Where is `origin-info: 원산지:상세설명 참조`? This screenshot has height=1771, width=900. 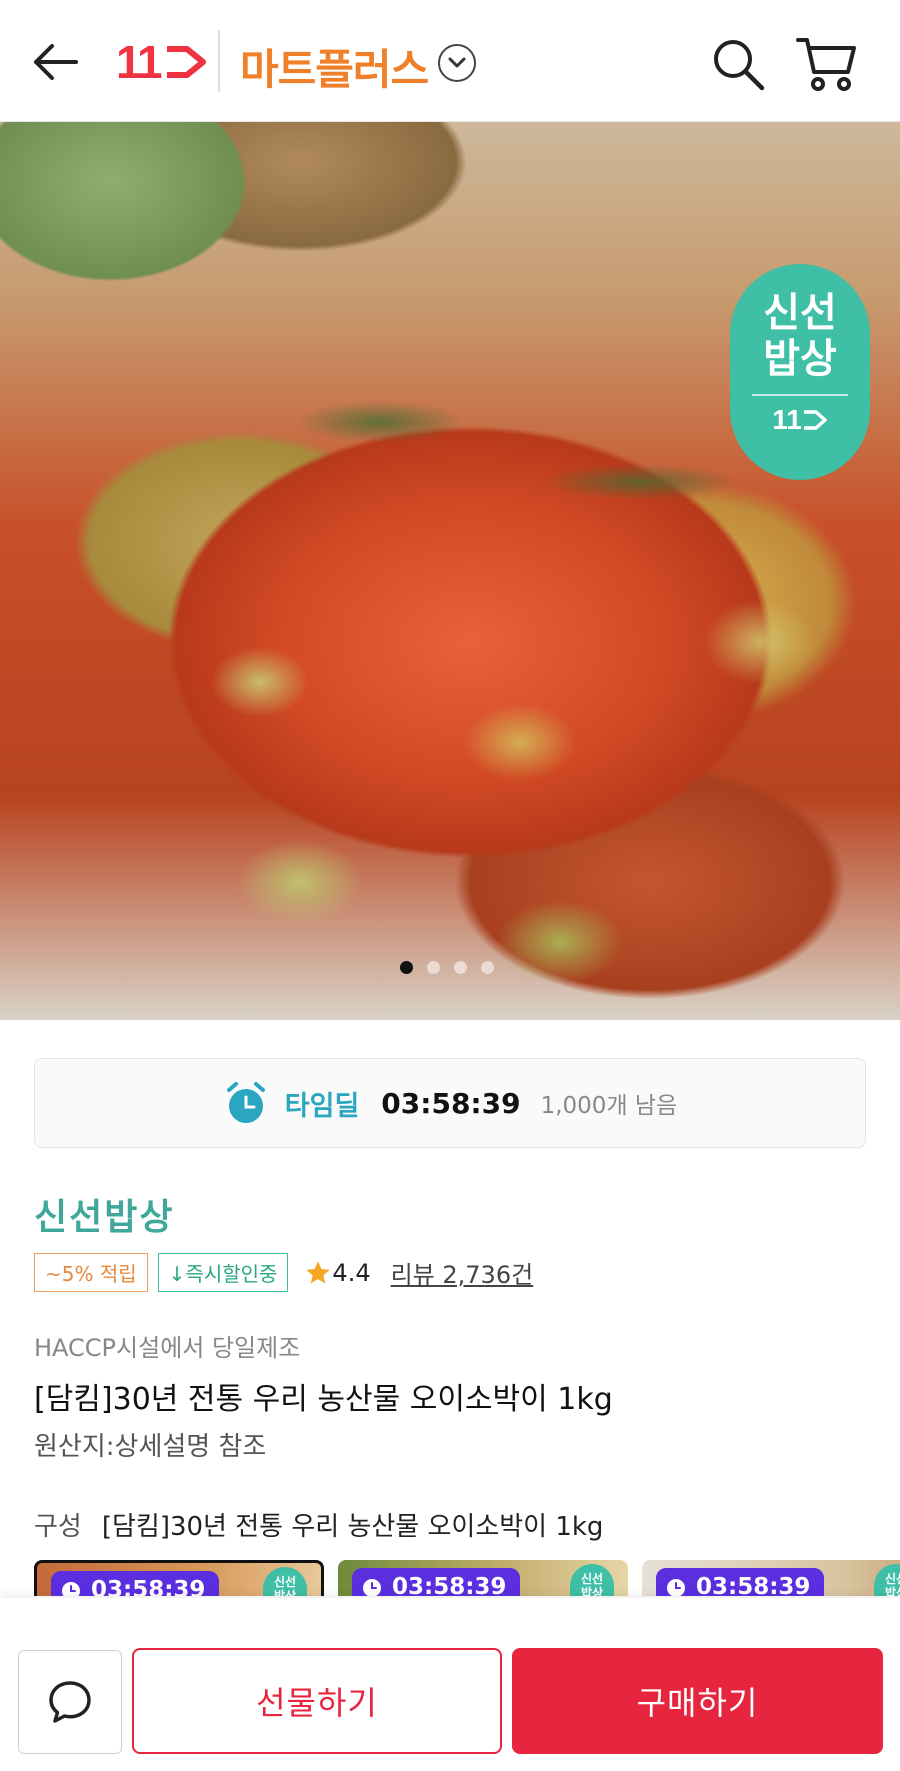
origin-info: 원산지:상세설명 참조 is located at coordinates (150, 1447).